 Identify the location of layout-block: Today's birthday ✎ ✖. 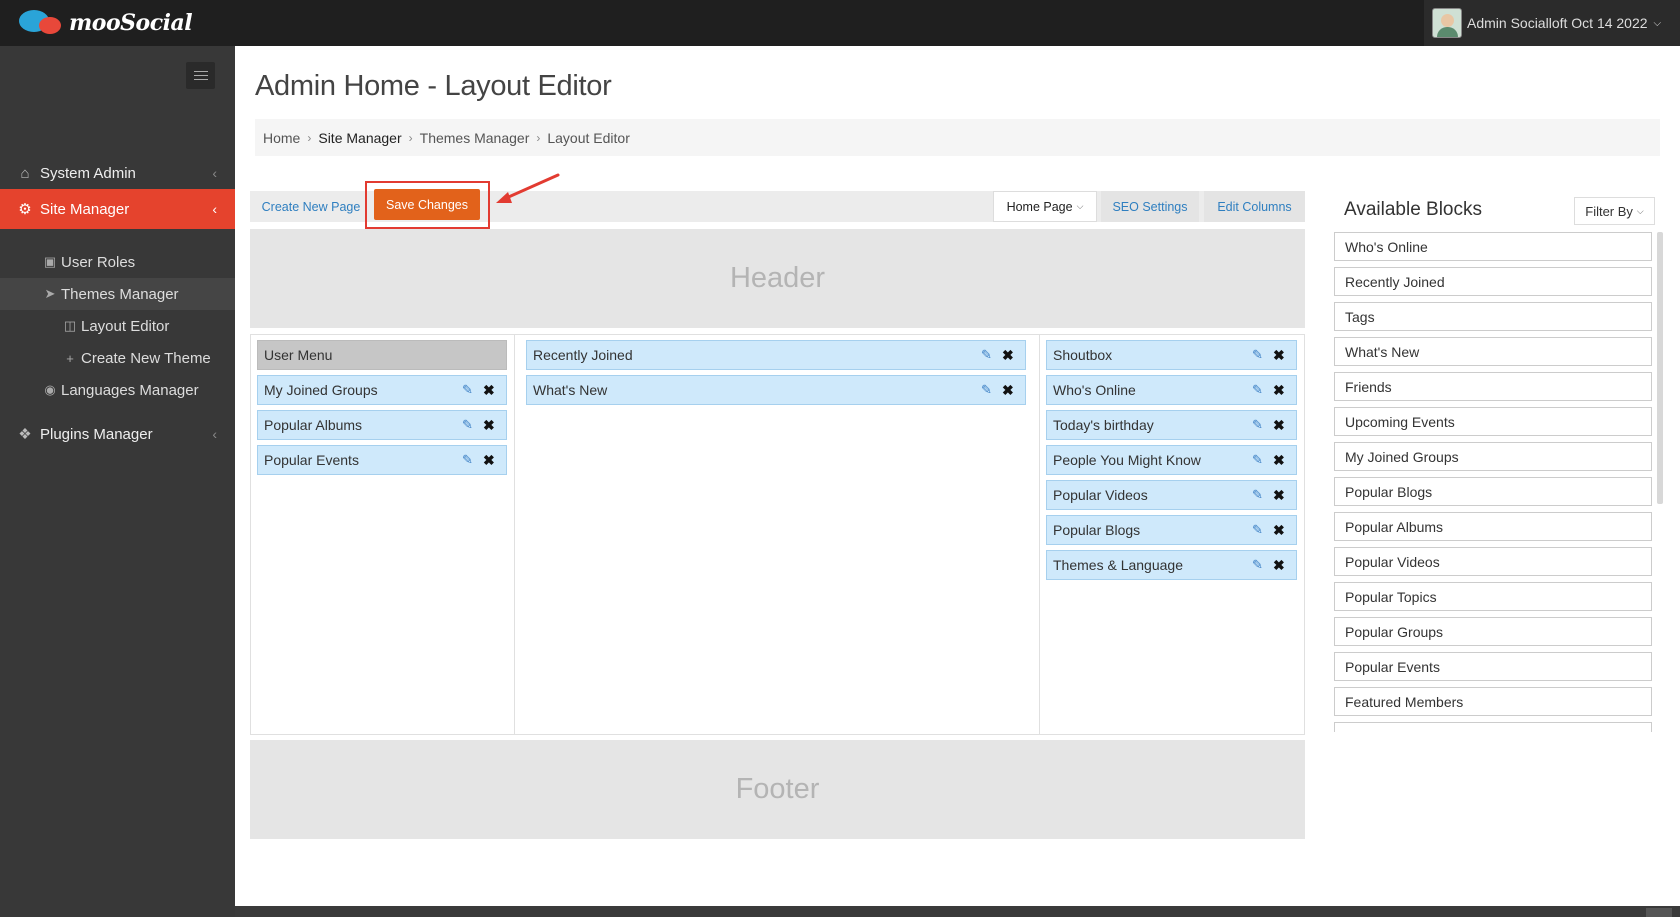
(1171, 425).